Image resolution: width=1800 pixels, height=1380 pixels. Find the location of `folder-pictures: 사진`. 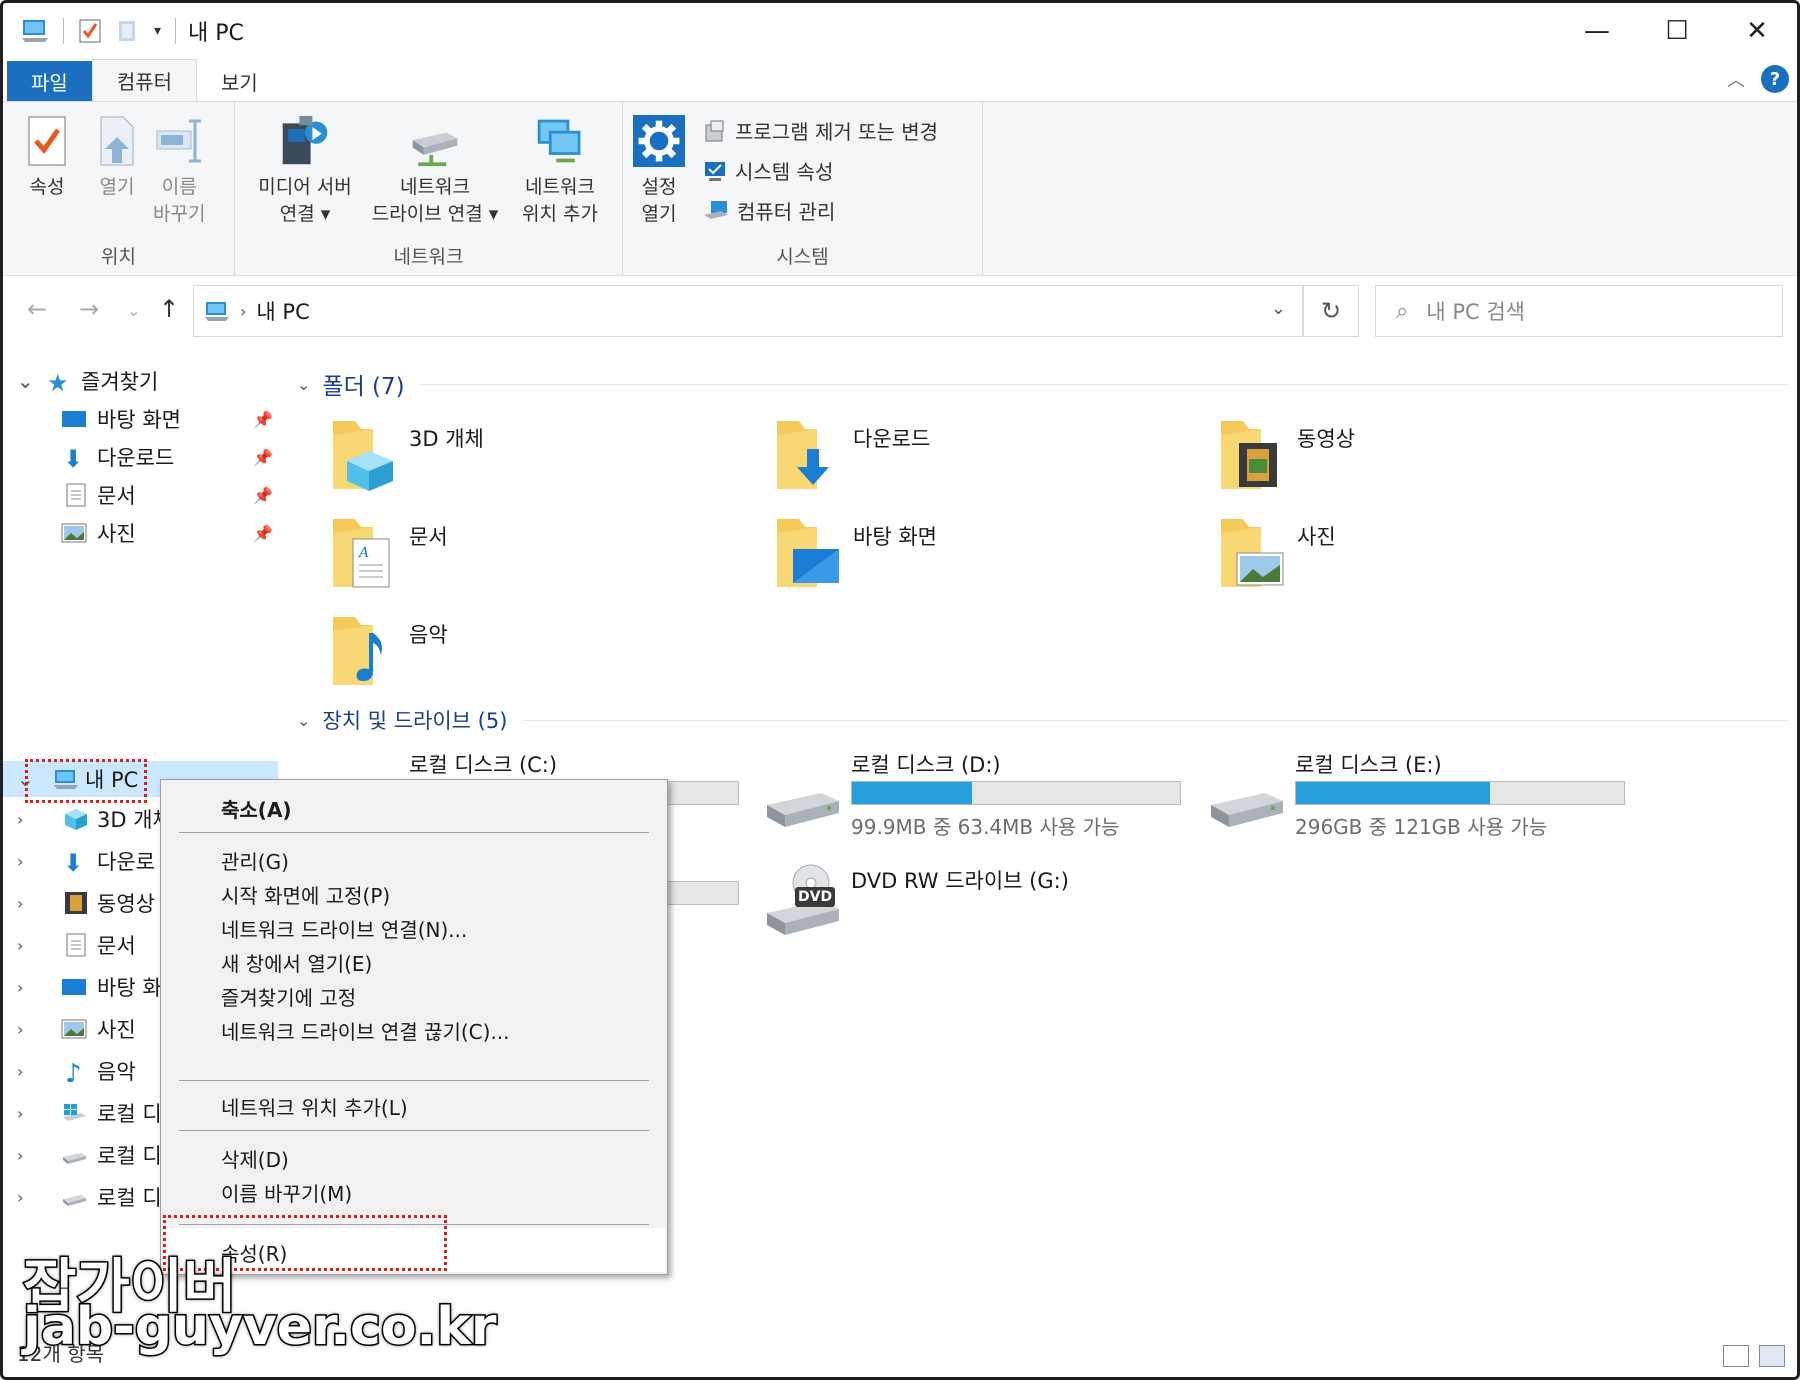

folder-pictures: 사진 is located at coordinates (1427, 558).